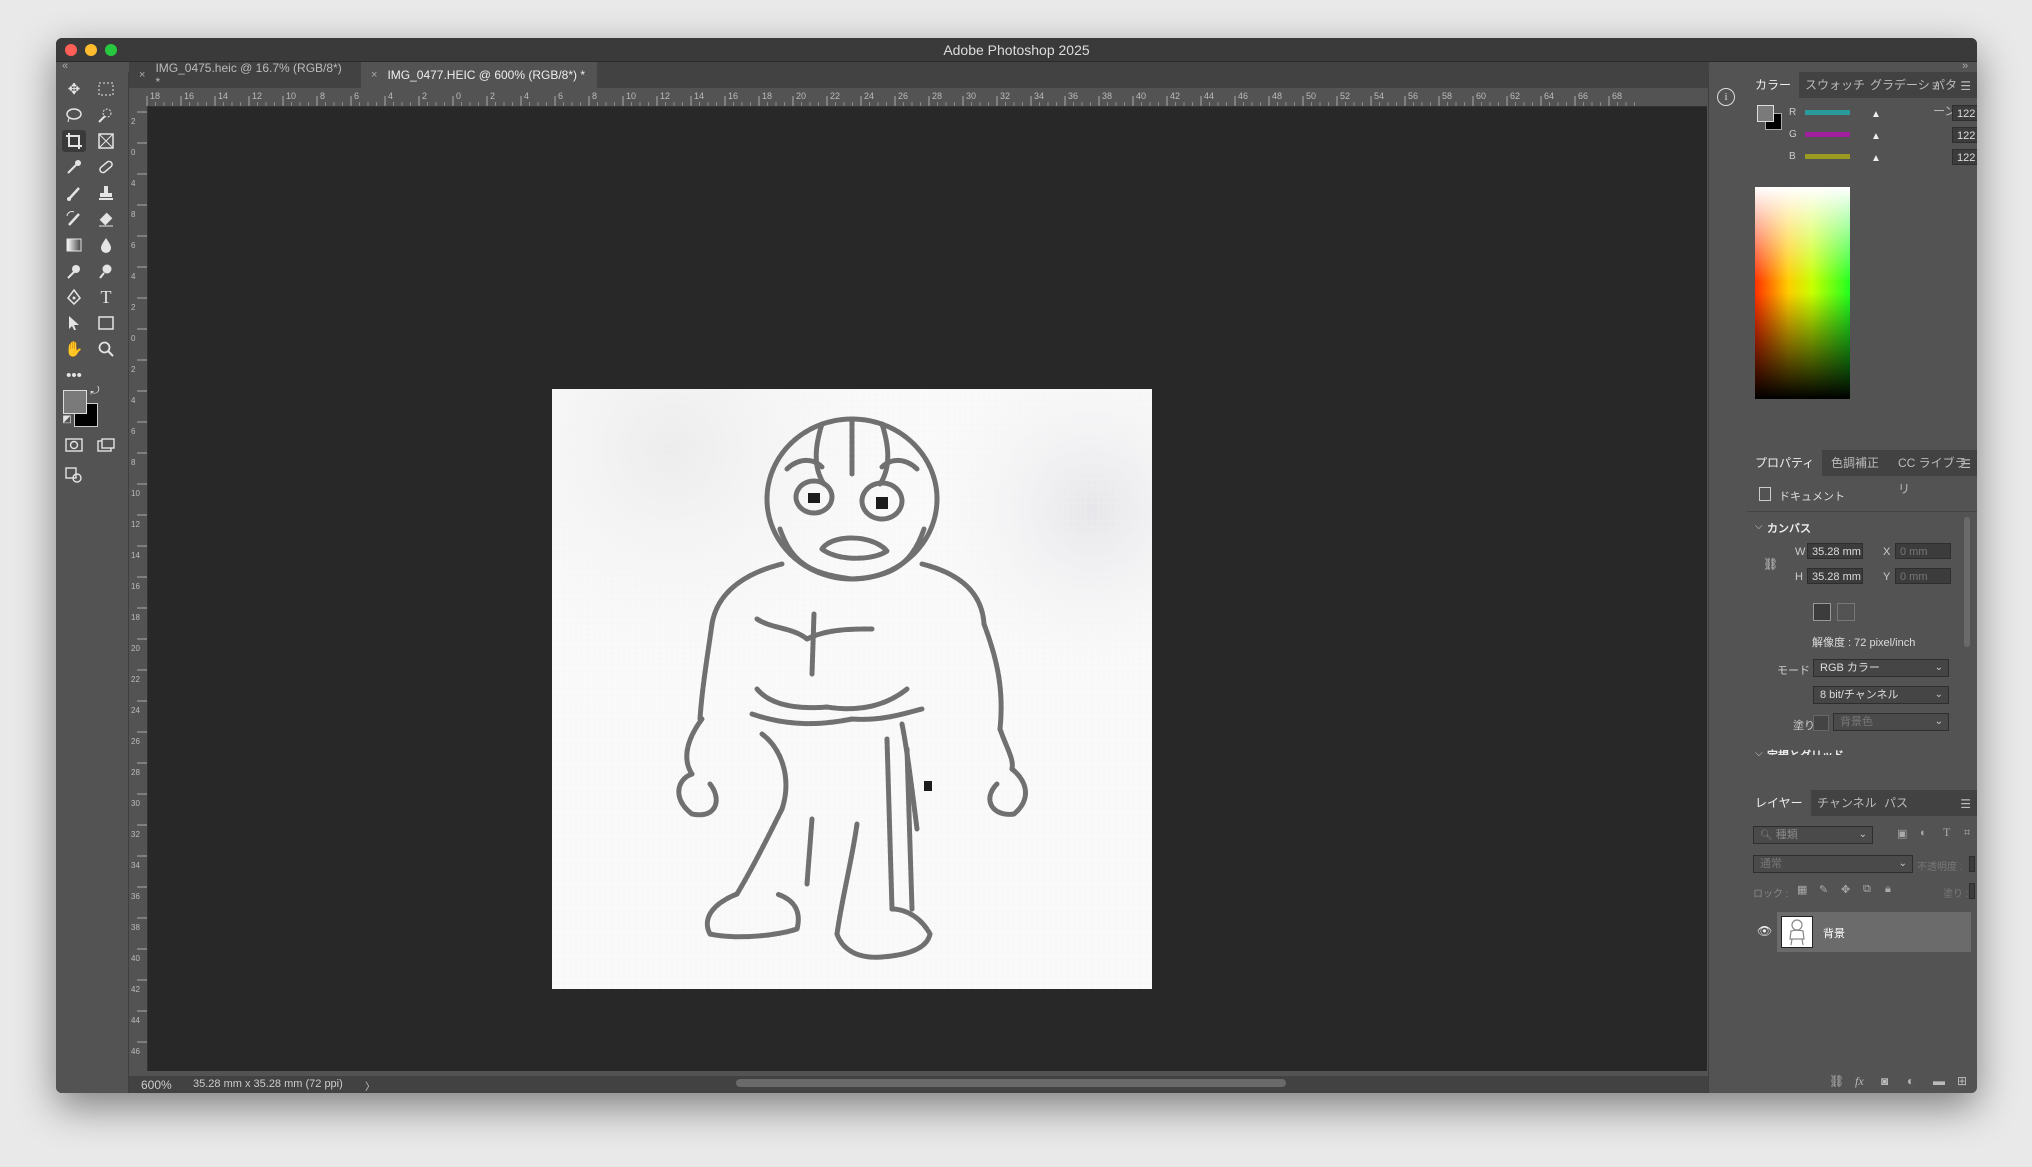 This screenshot has height=1167, width=2032. I want to click on height-input: 35.28 mm, so click(1835, 576).